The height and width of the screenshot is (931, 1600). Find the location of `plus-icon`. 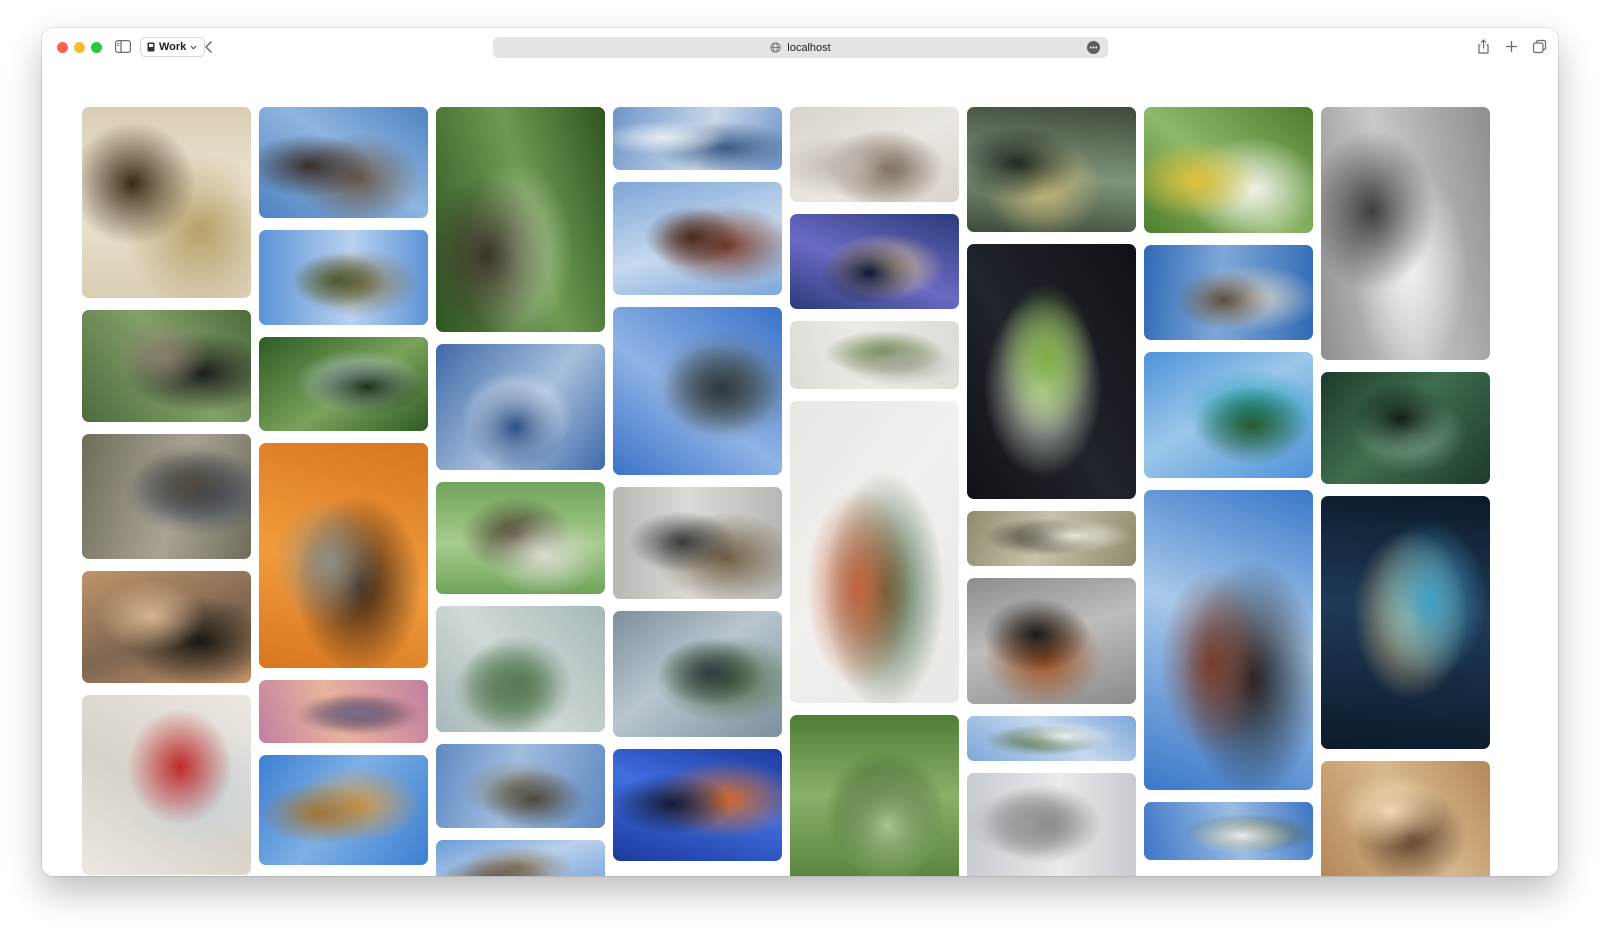

plus-icon is located at coordinates (1511, 46).